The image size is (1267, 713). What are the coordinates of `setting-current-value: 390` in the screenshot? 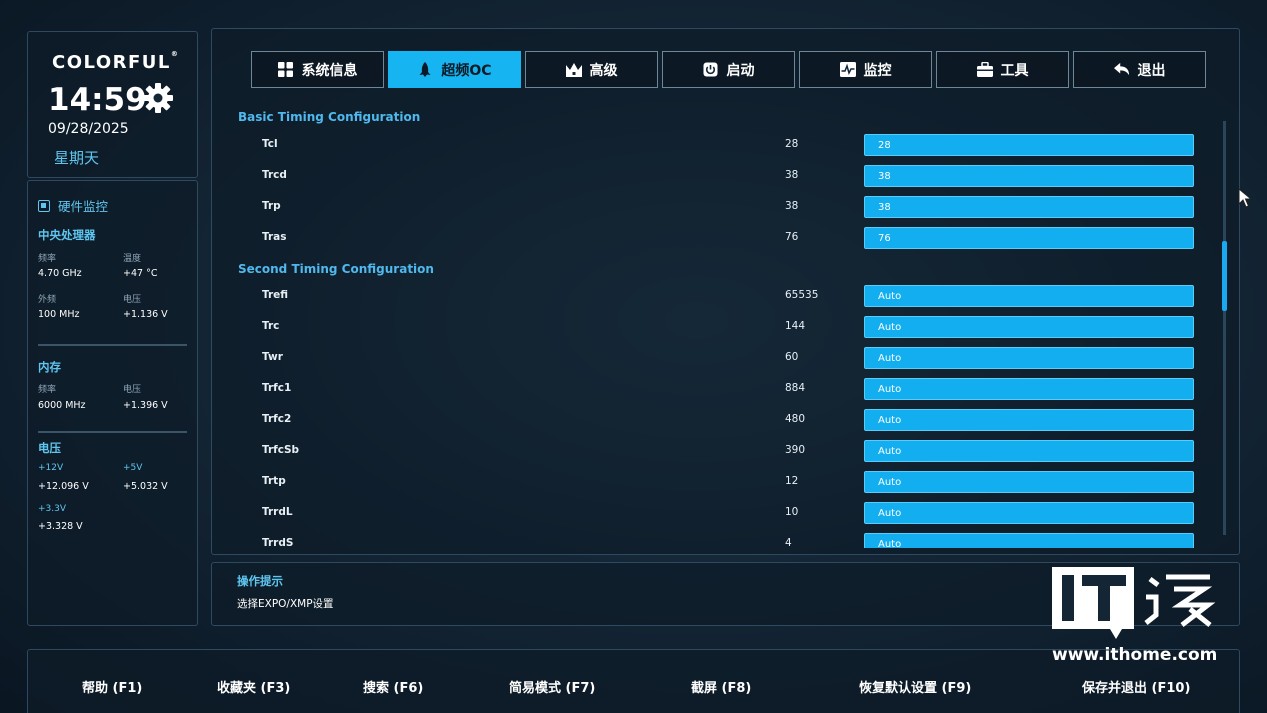 It's located at (795, 450).